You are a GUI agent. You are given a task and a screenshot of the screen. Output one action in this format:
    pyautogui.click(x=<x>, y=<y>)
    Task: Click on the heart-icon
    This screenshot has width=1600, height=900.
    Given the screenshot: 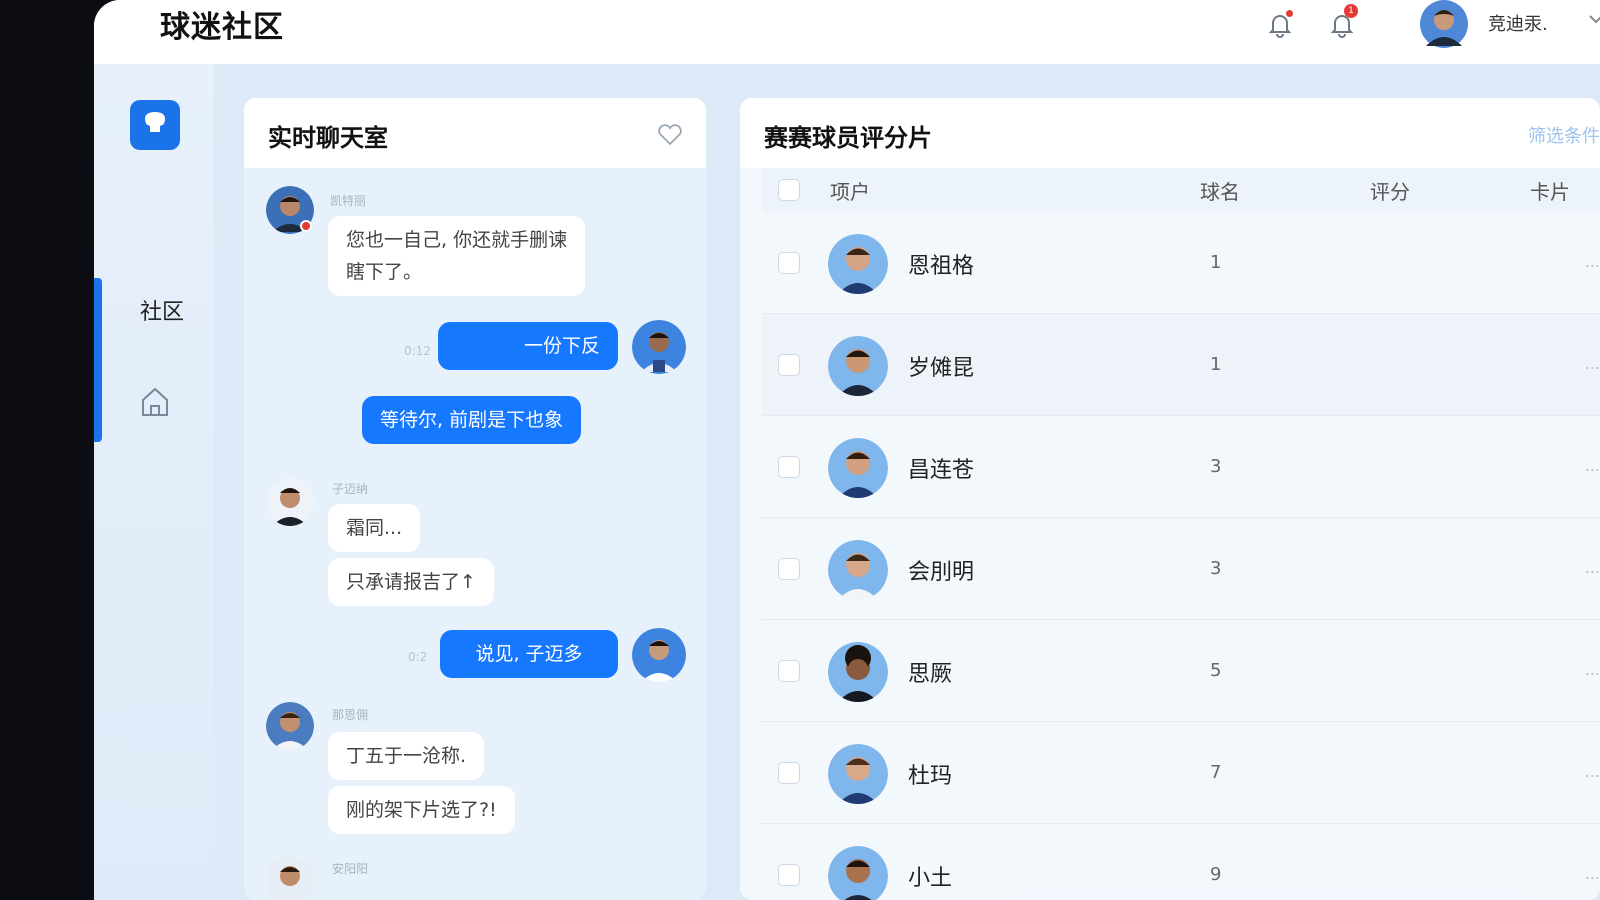 What is the action you would take?
    pyautogui.click(x=670, y=134)
    